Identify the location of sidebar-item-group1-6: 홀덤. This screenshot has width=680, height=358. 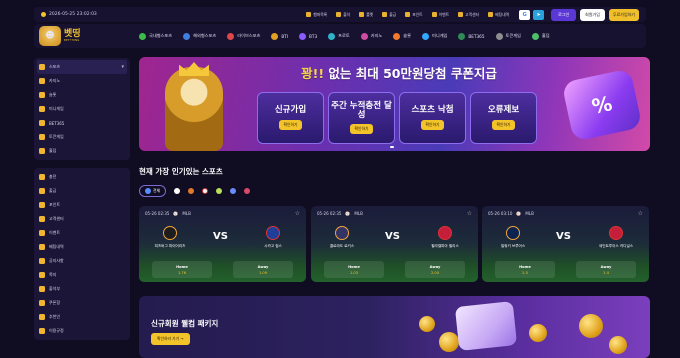
(82, 151).